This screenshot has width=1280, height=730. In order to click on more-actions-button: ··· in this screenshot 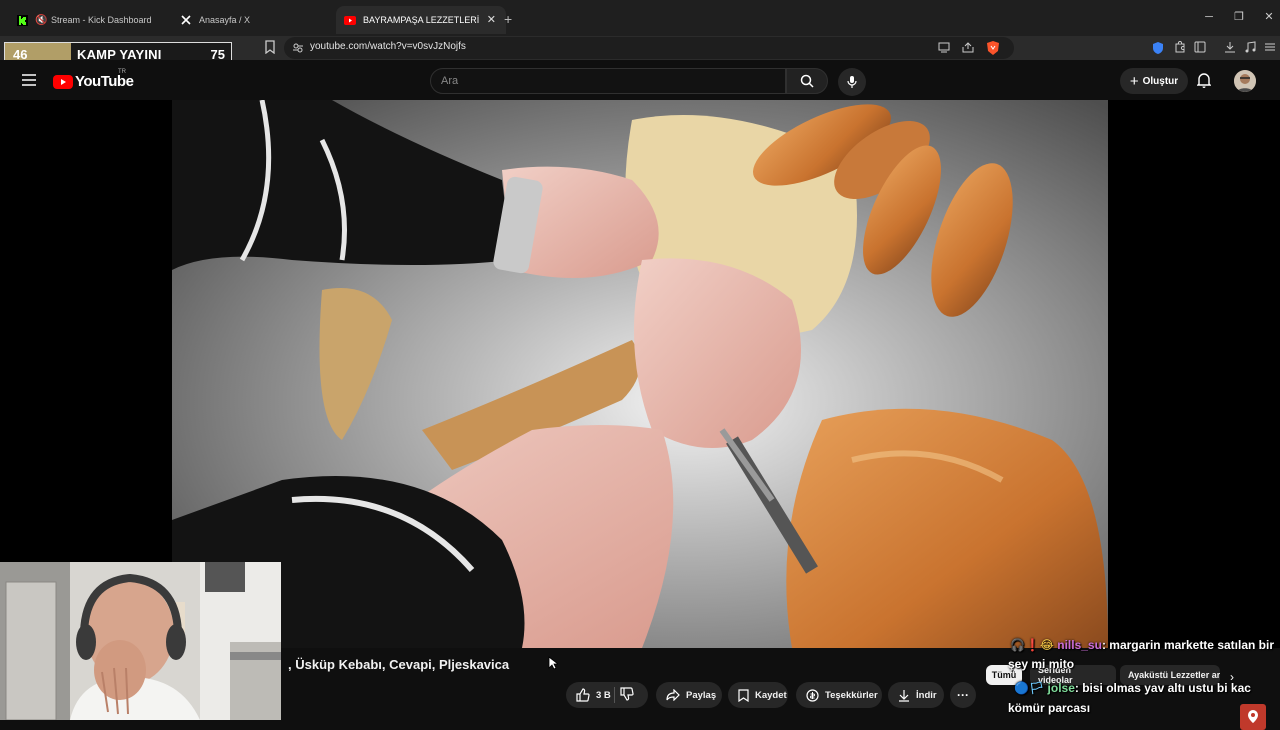, I will do `click(963, 695)`.